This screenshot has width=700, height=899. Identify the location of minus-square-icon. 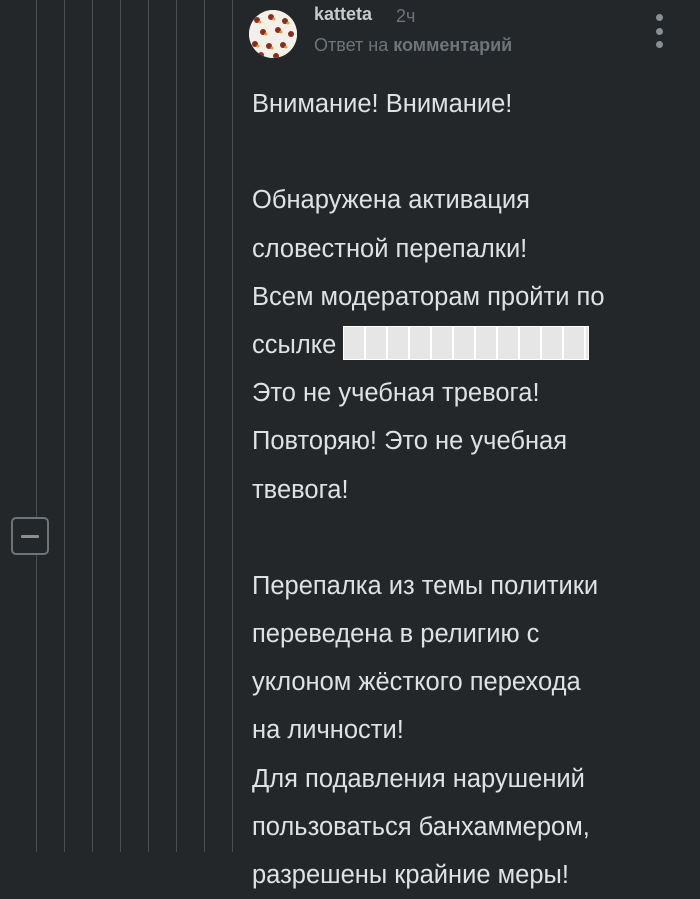
(30, 536).